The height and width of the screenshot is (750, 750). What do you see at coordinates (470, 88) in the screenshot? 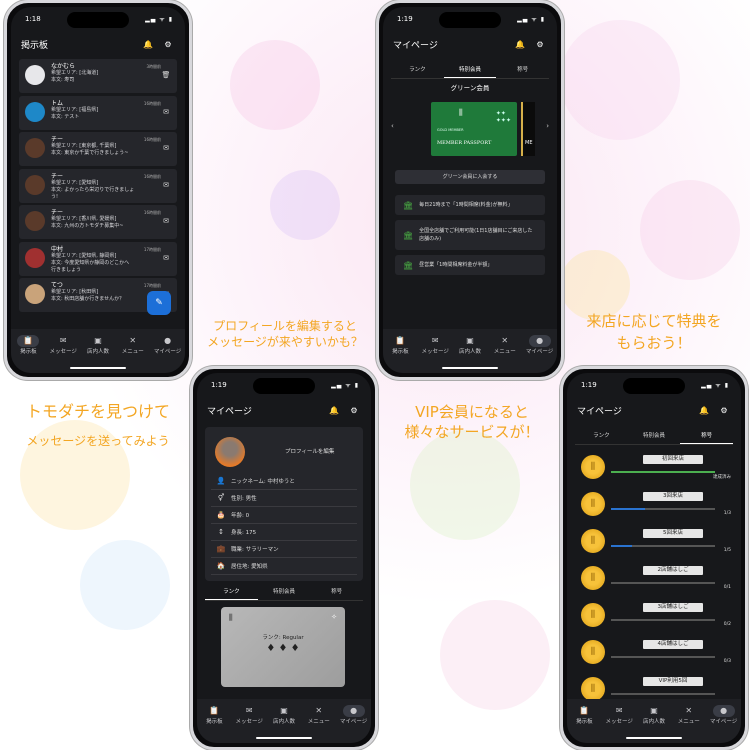
I see `plan-name: グリーン会員` at bounding box center [470, 88].